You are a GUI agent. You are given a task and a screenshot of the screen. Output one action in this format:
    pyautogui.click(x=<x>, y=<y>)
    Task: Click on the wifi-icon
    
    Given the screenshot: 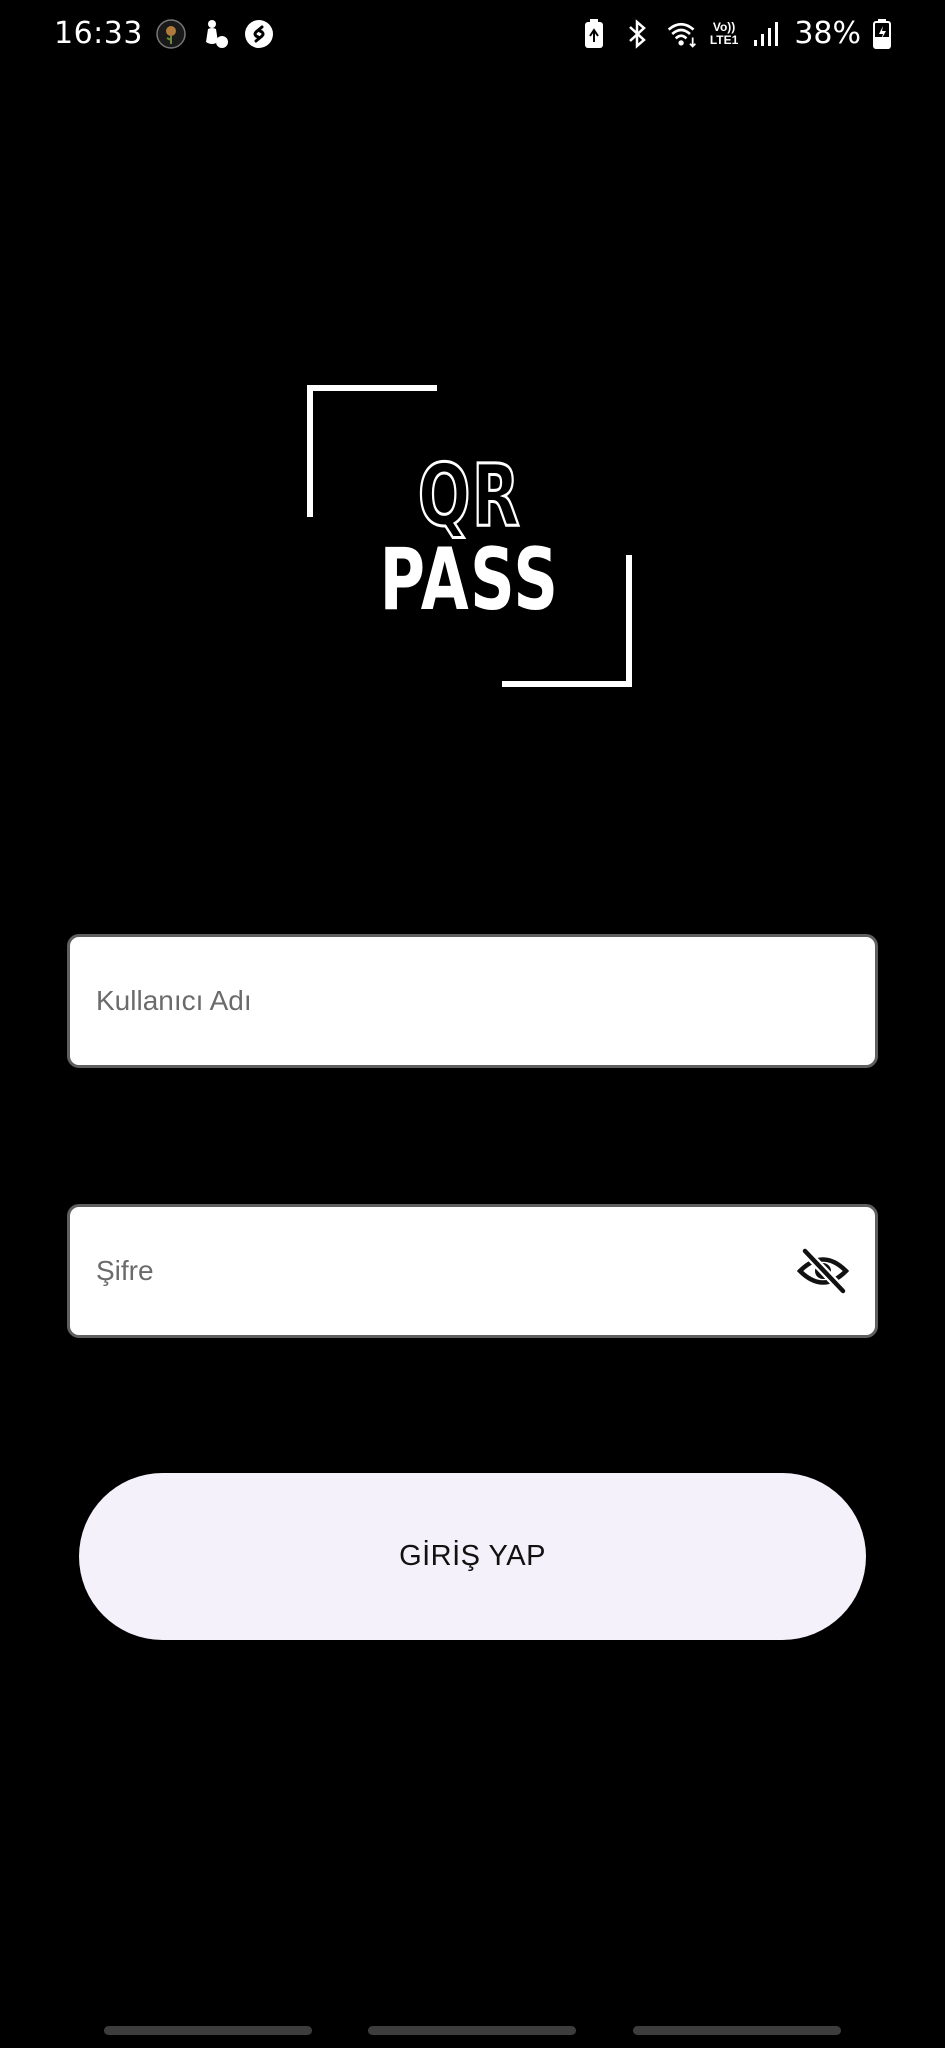 What is the action you would take?
    pyautogui.click(x=682, y=34)
    